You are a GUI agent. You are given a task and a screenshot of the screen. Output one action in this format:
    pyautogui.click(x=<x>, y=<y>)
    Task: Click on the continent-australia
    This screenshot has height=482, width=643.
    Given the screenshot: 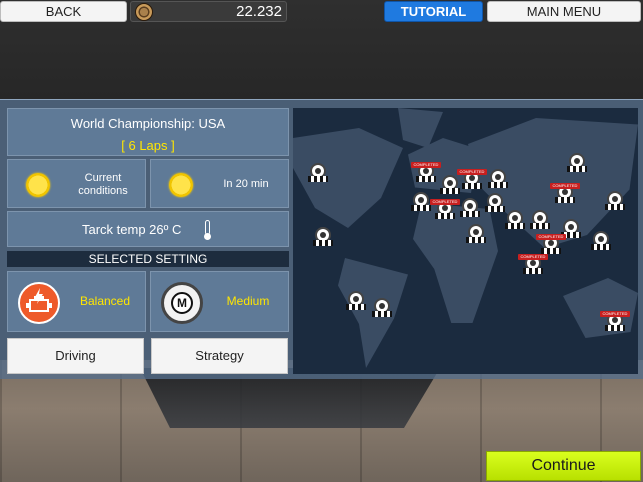 What is the action you would take?
    pyautogui.click(x=600, y=308)
    